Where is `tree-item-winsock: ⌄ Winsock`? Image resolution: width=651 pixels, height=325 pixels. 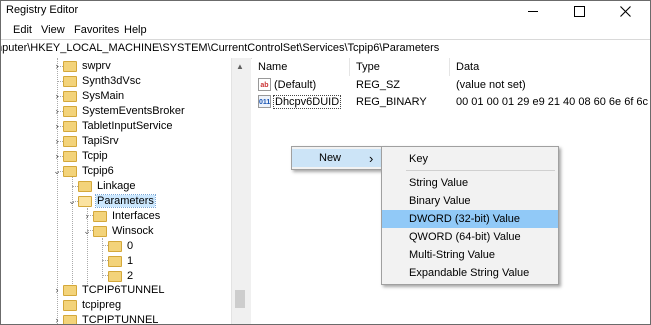 tree-item-winsock: ⌄ Winsock is located at coordinates (118, 231).